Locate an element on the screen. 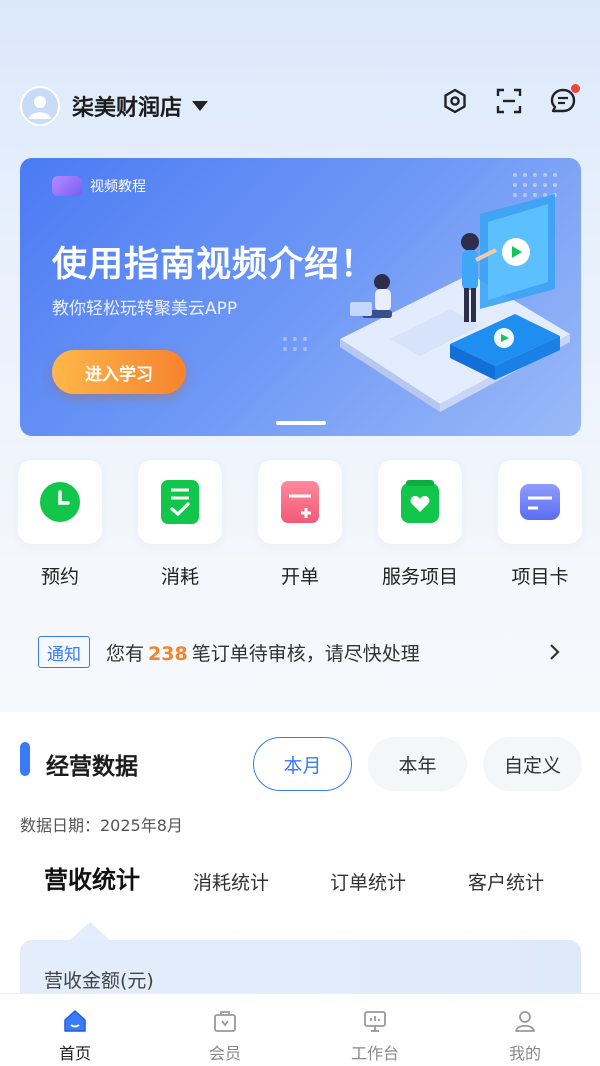 The height and width of the screenshot is (1066, 600). checklist-icon is located at coordinates (180, 502).